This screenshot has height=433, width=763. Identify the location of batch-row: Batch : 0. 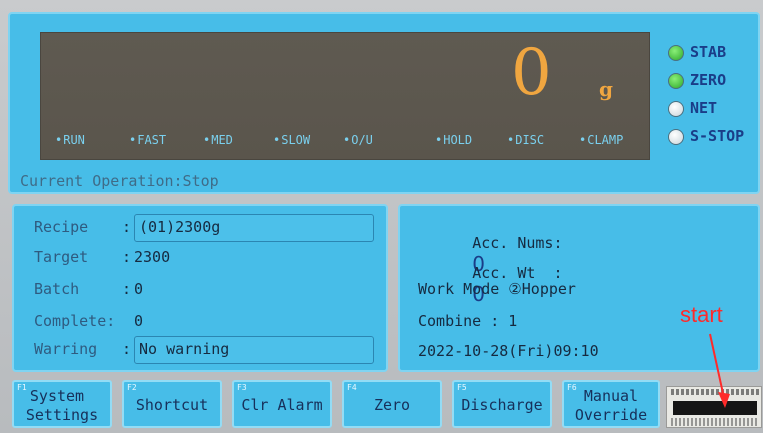
(209, 289).